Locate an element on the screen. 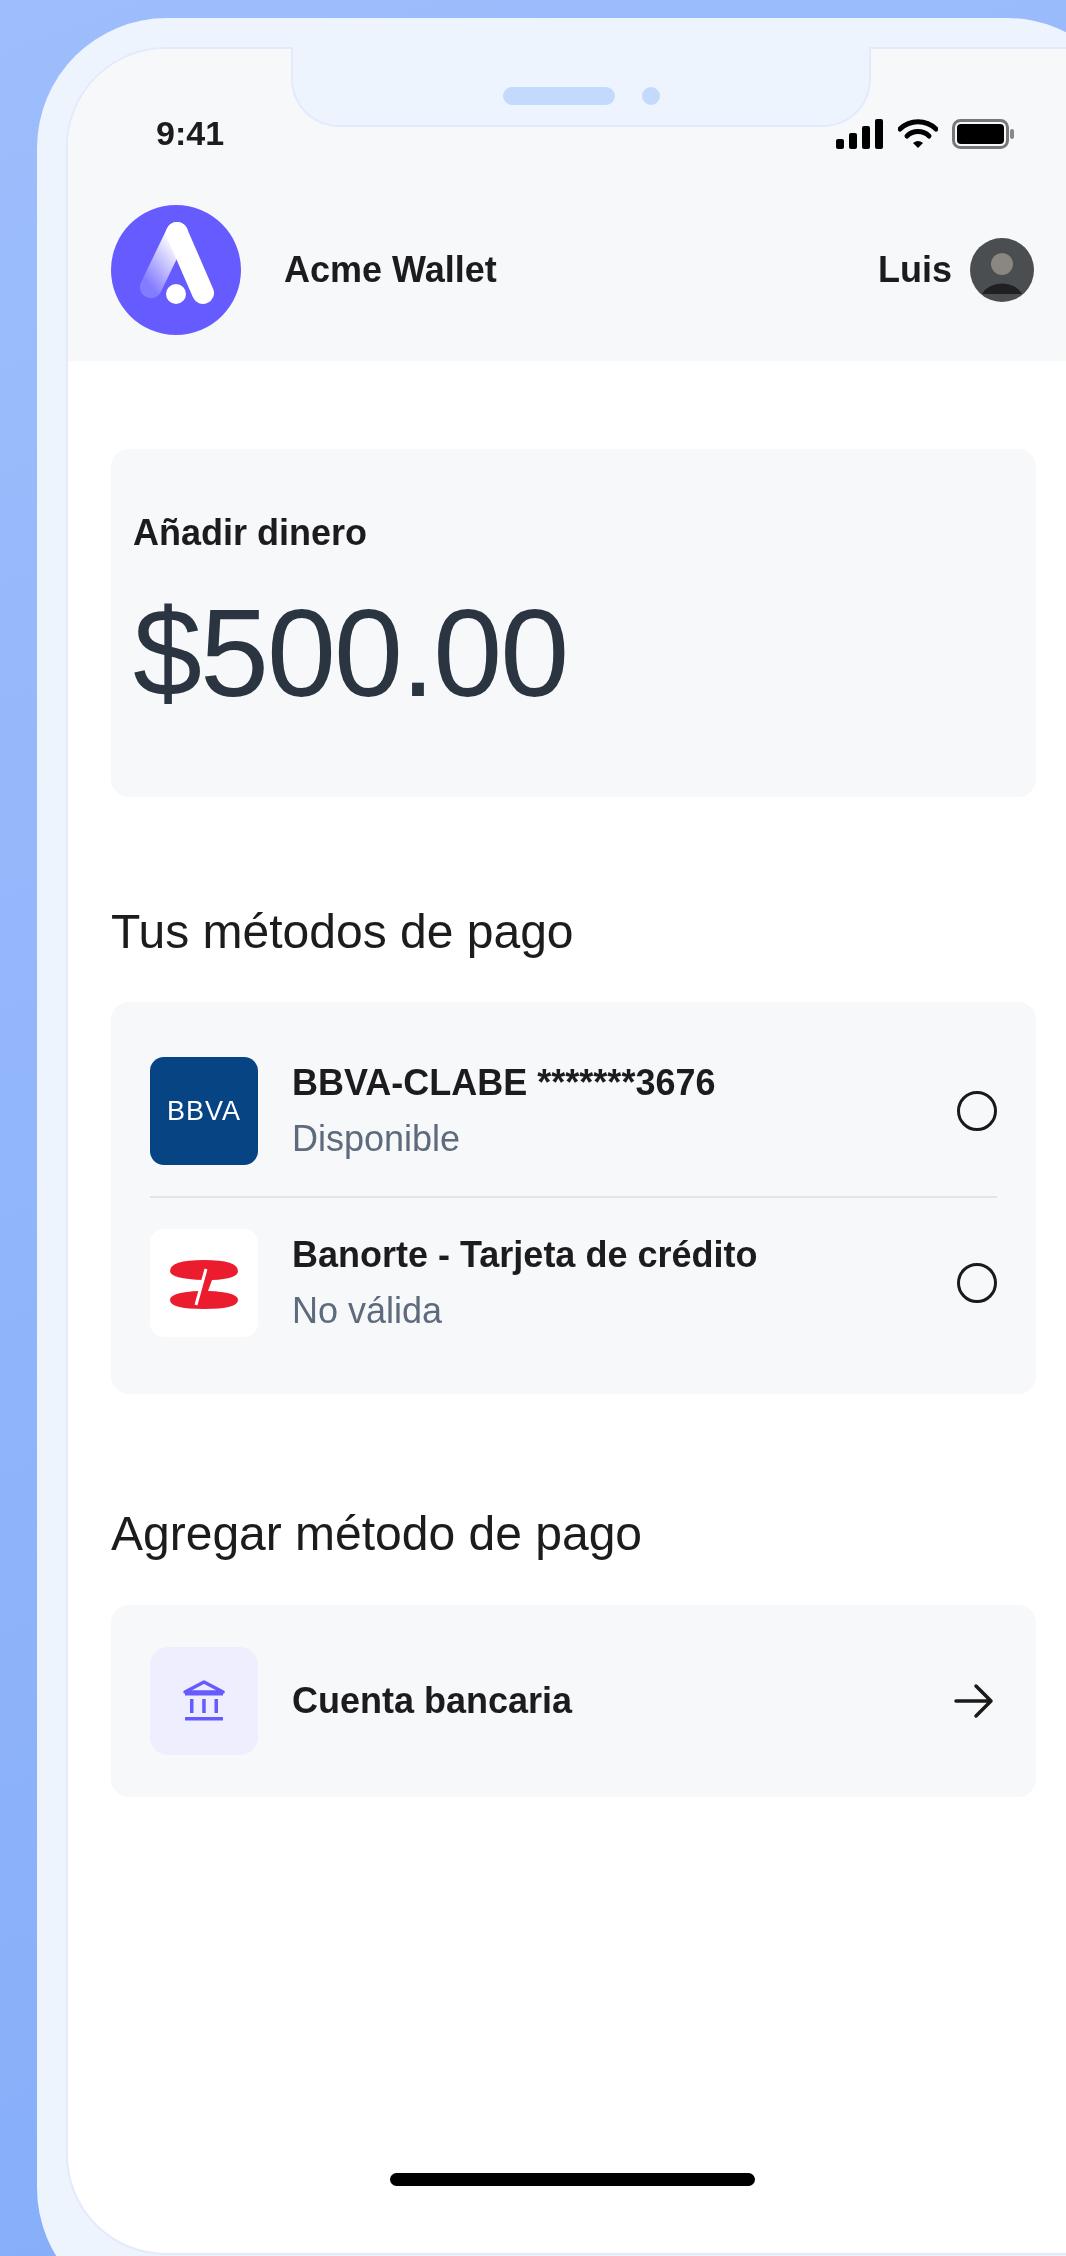 This screenshot has width=1066, height=2256. add-method-item: Cuenta bancaria is located at coordinates (573, 1701).